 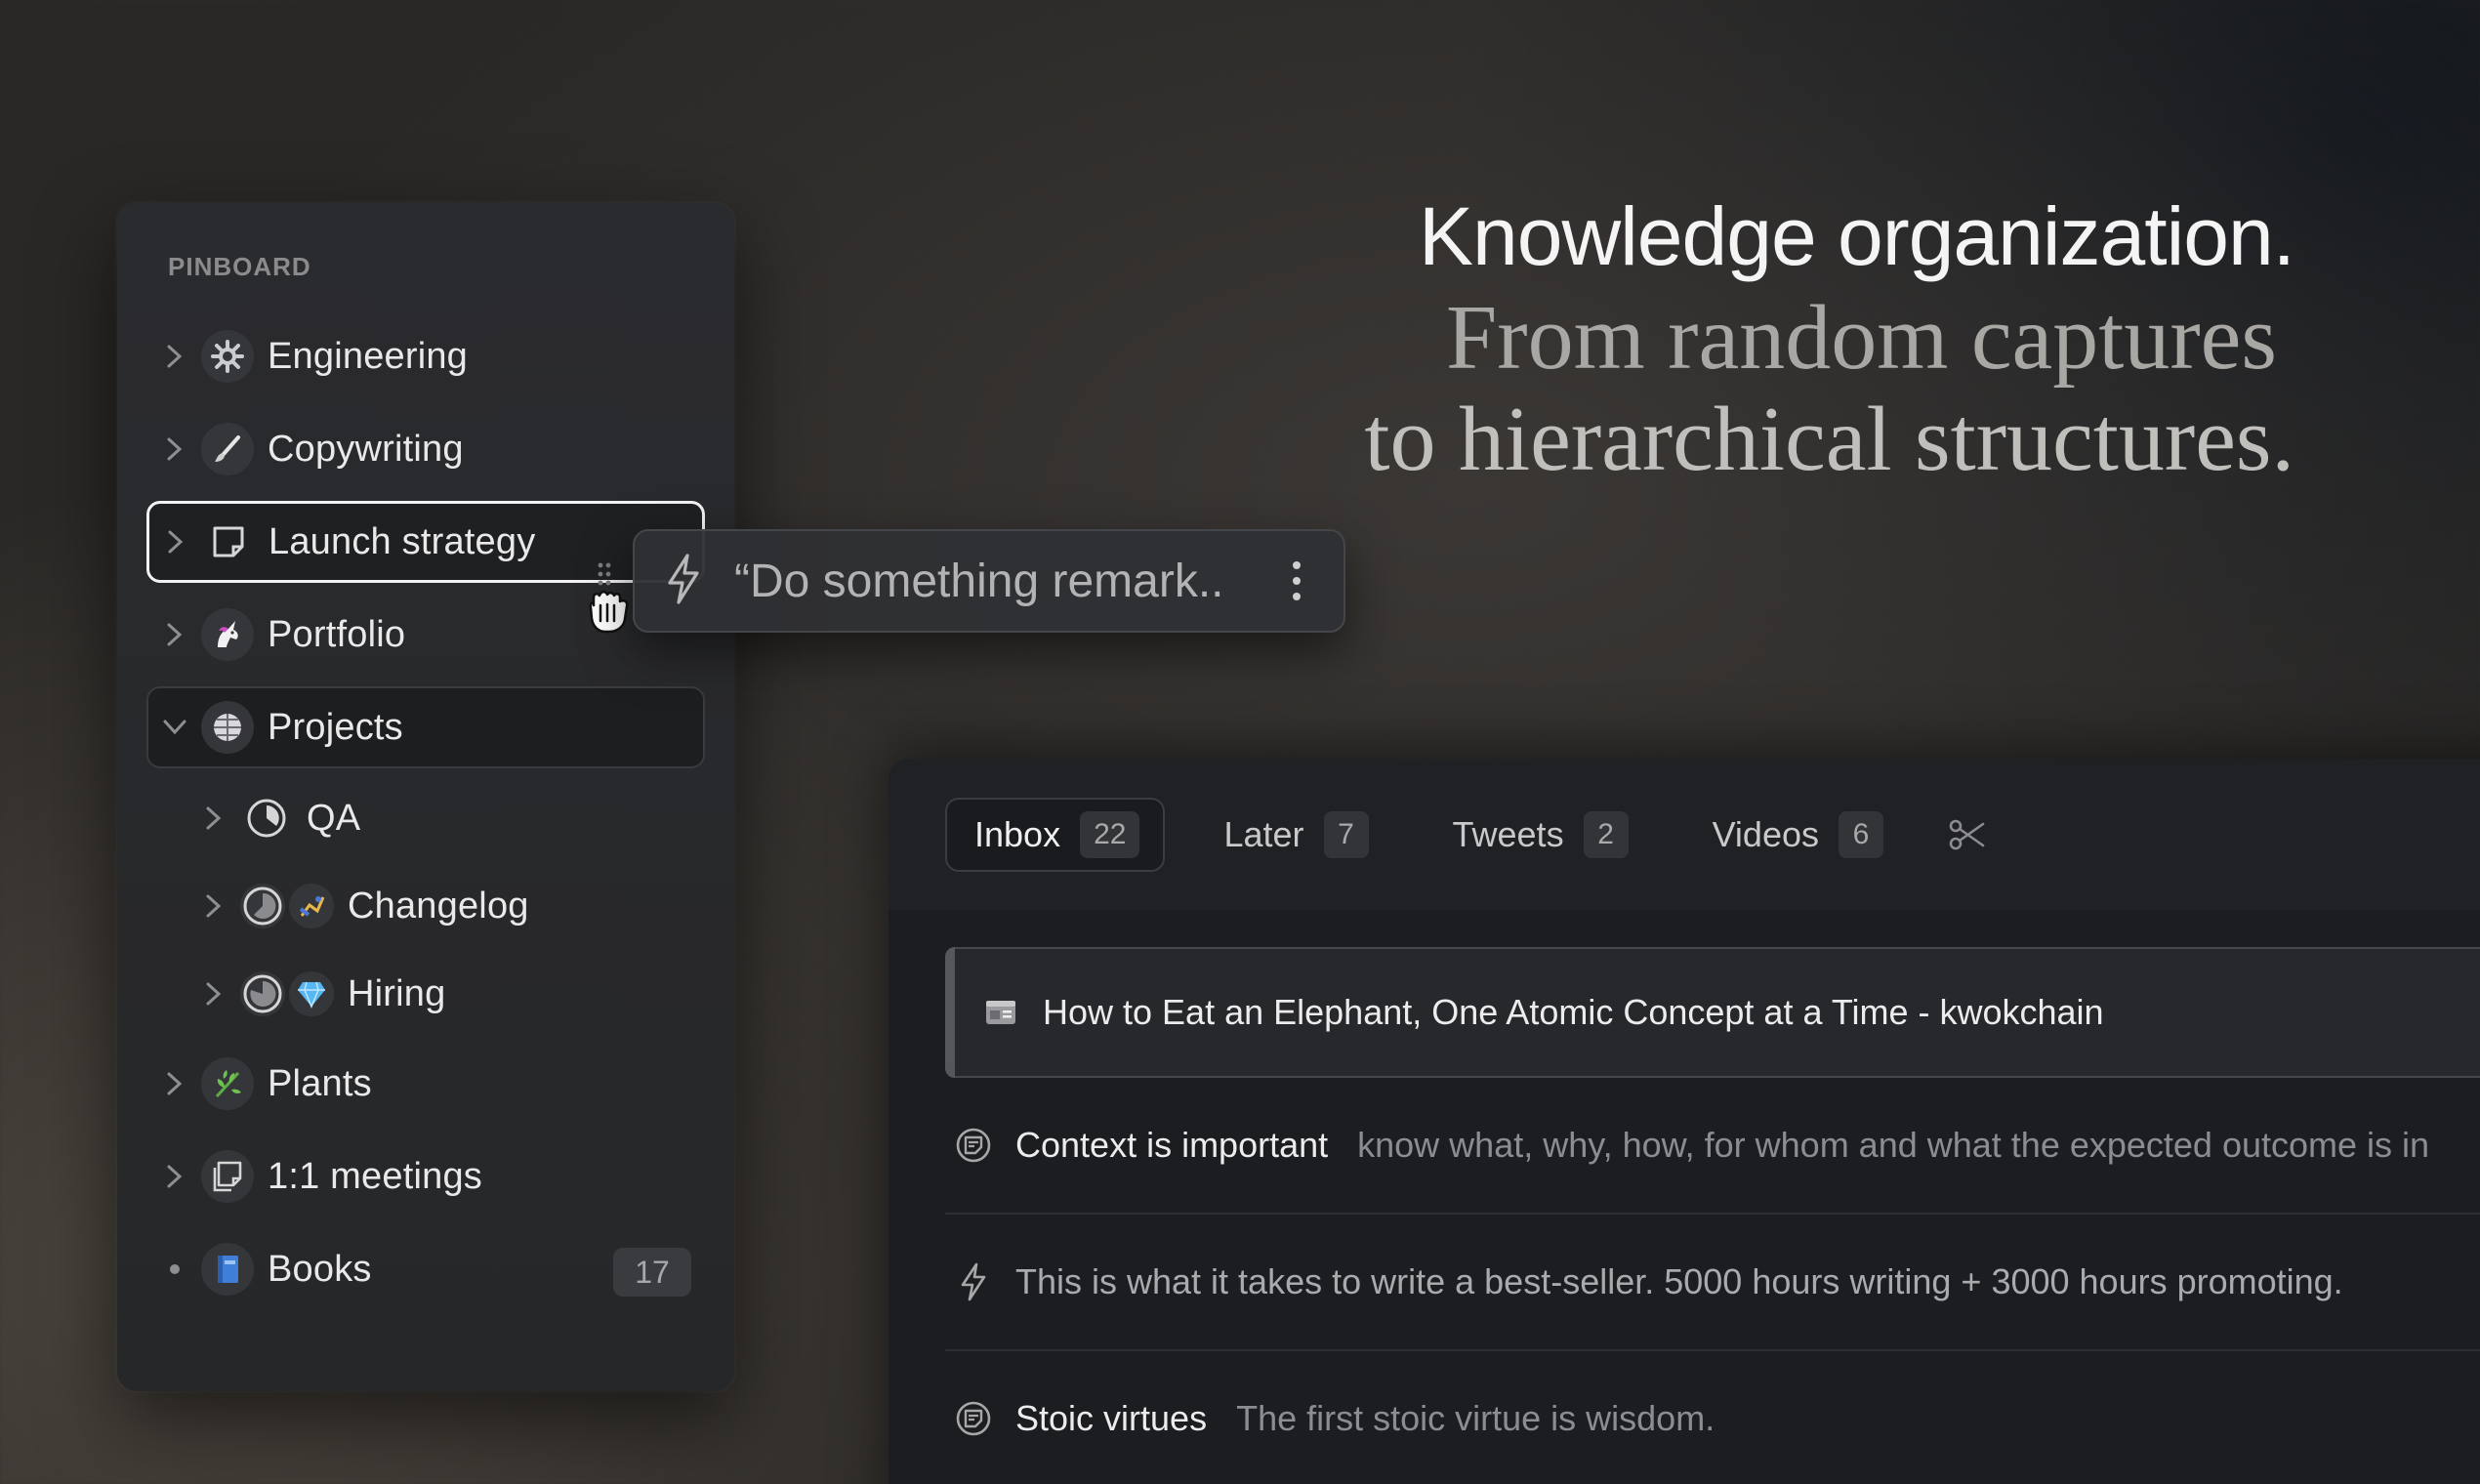 What do you see at coordinates (227, 1270) in the screenshot?
I see `book-icon` at bounding box center [227, 1270].